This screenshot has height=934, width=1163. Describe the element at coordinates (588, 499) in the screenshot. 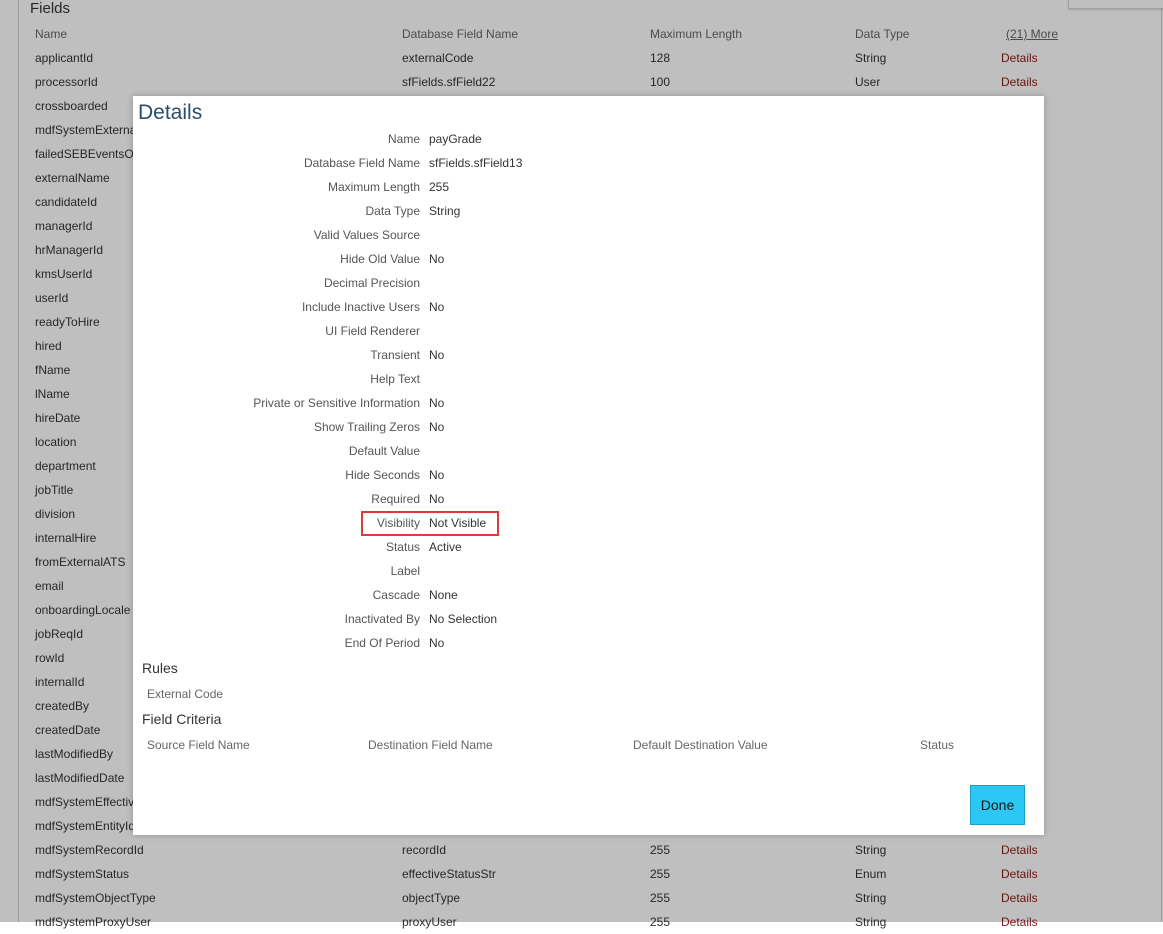

I see `detail-row: Required No` at that location.